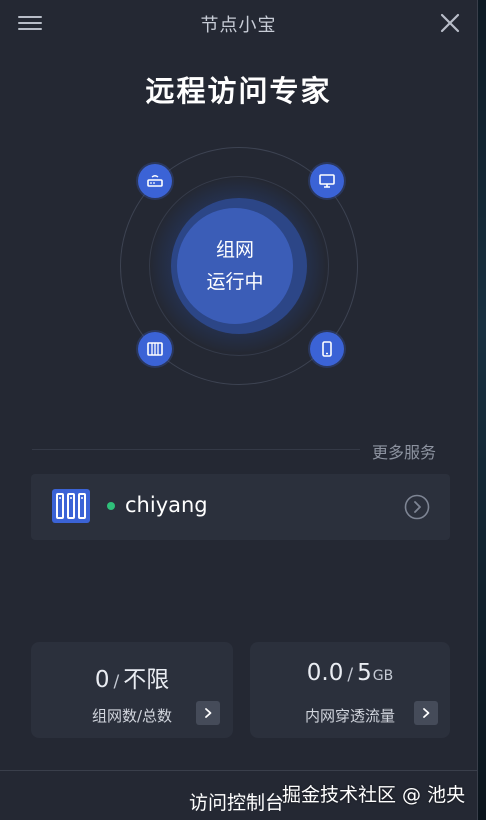  I want to click on online-status-dot, so click(111, 506).